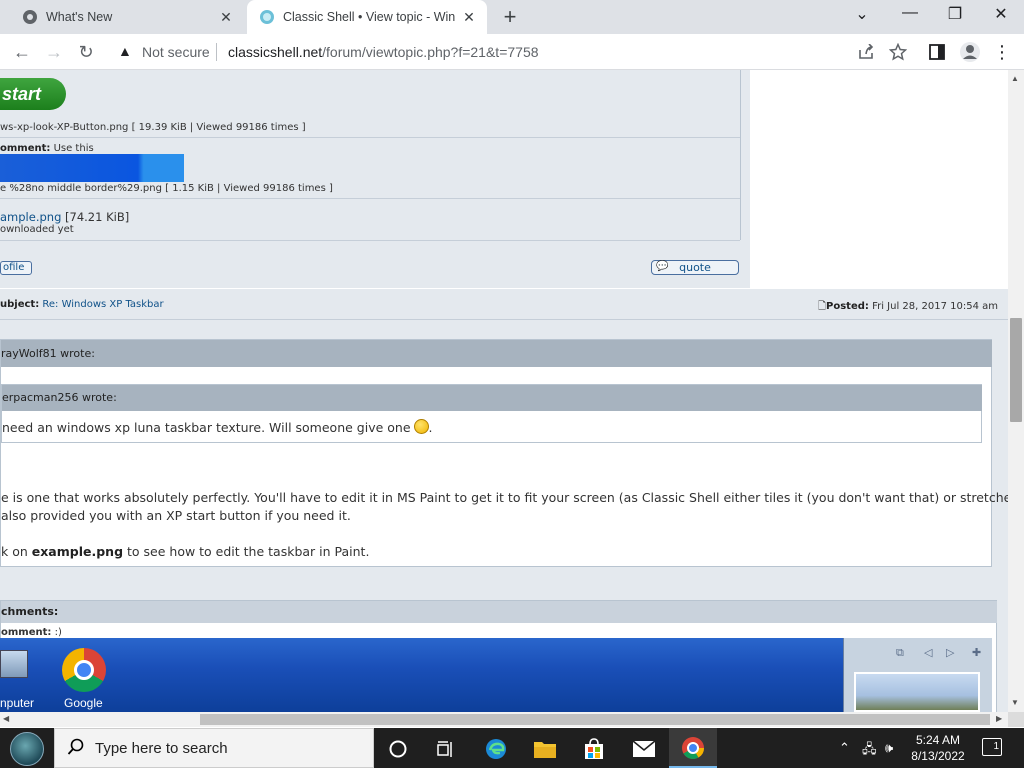 The width and height of the screenshot is (1024, 768). I want to click on search-icon, so click(75, 746).